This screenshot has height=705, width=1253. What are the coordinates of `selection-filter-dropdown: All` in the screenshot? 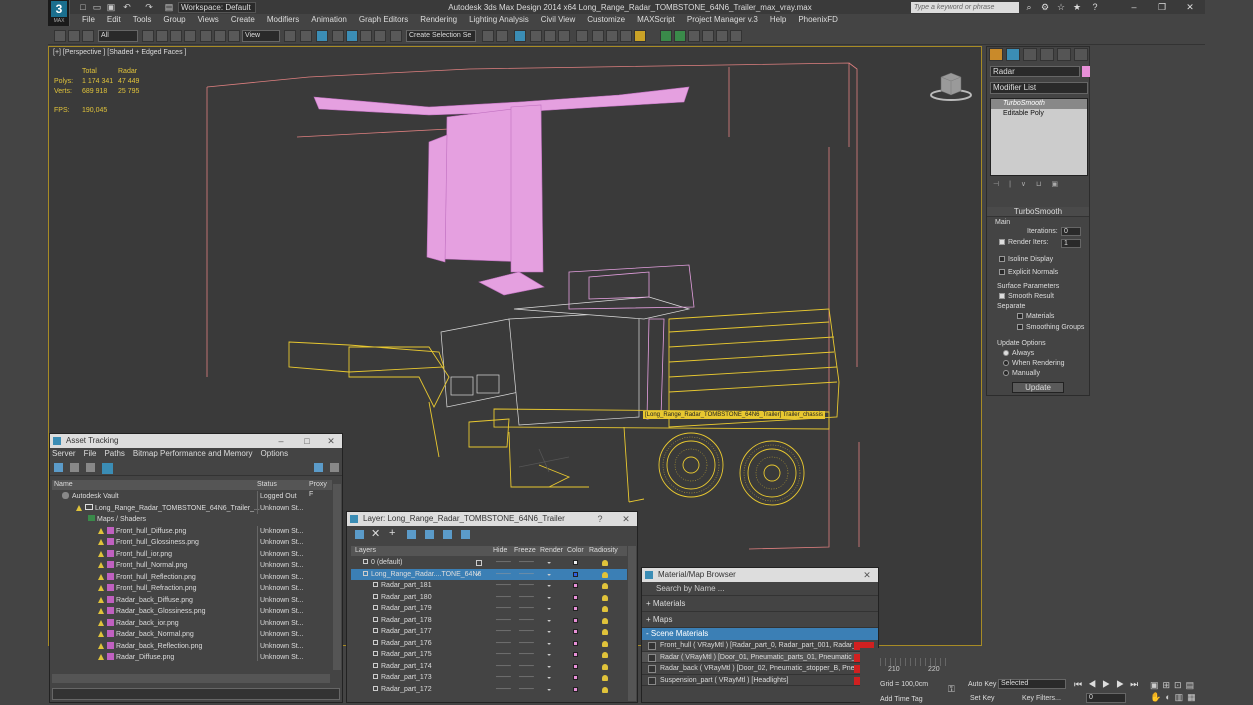 It's located at (118, 36).